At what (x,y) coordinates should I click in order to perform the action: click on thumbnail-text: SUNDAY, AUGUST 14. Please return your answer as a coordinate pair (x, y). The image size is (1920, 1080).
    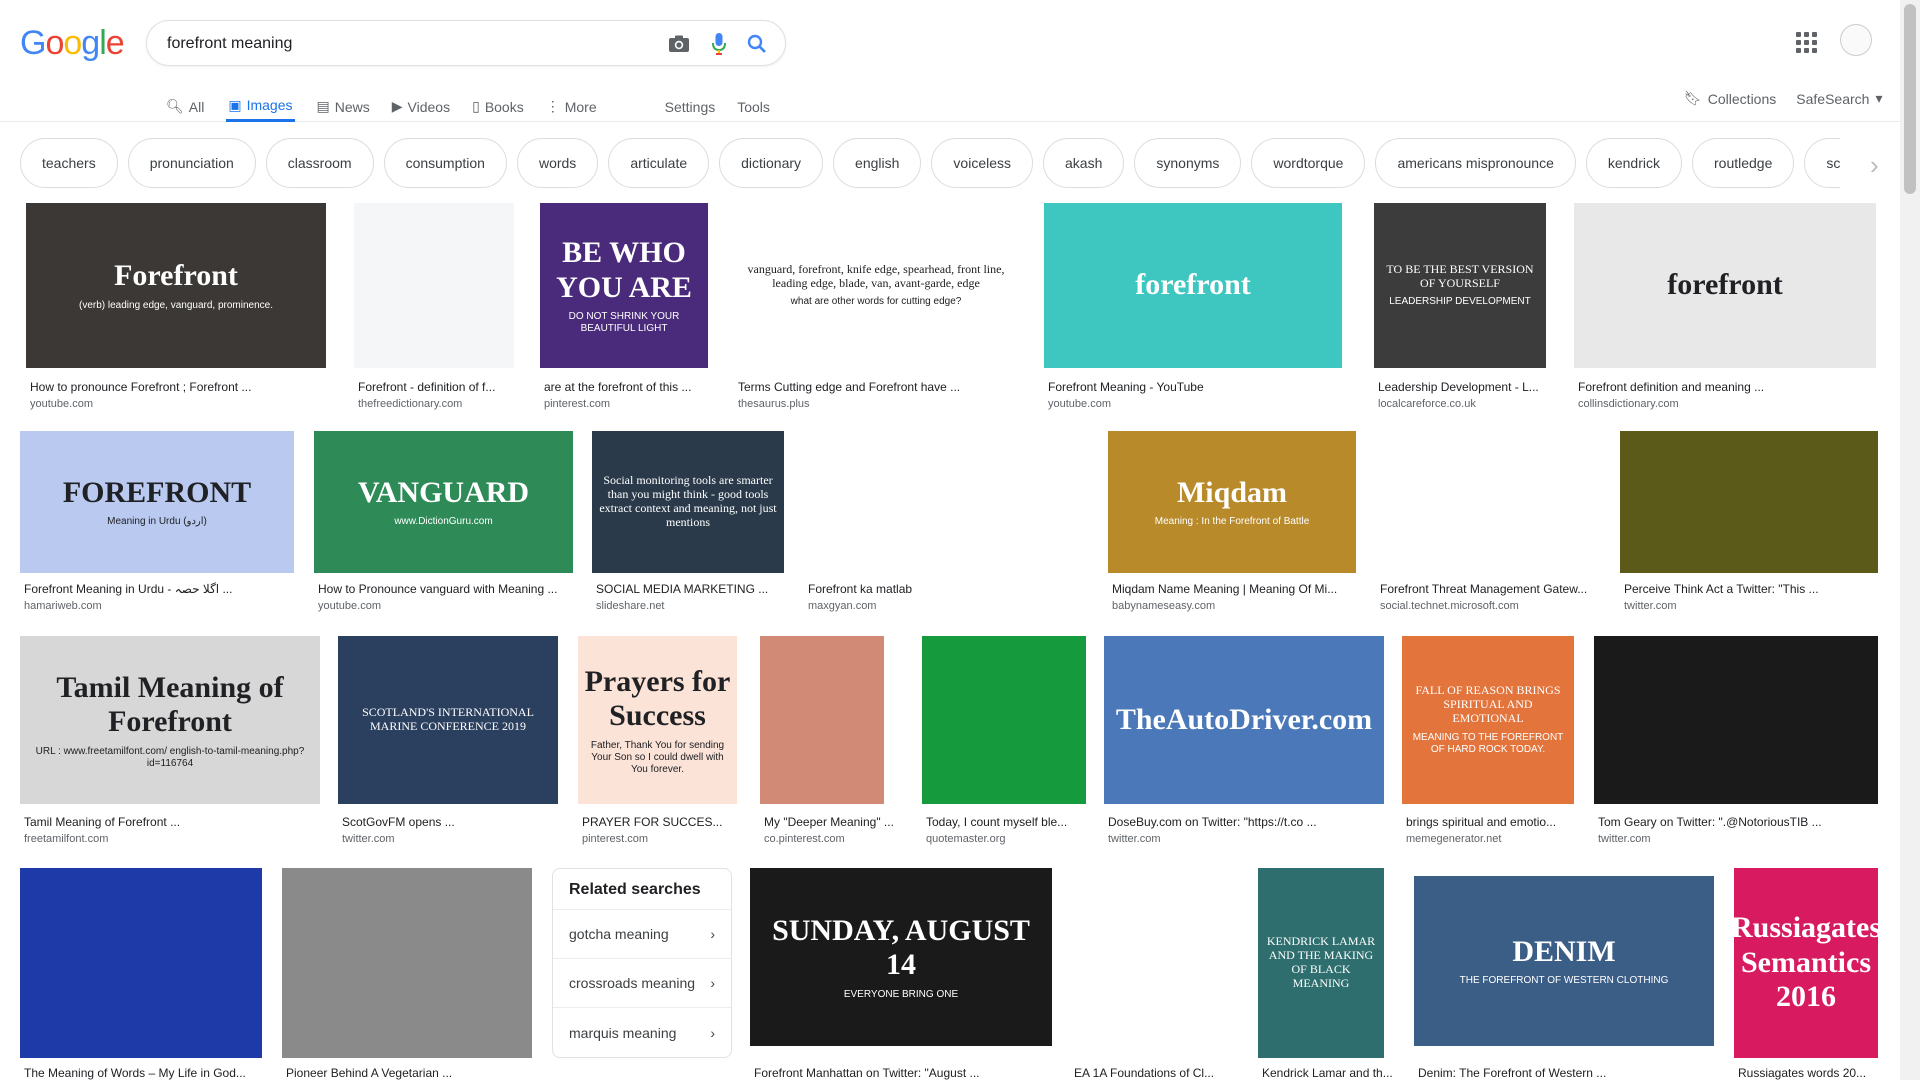
    Looking at the image, I should click on (901, 947).